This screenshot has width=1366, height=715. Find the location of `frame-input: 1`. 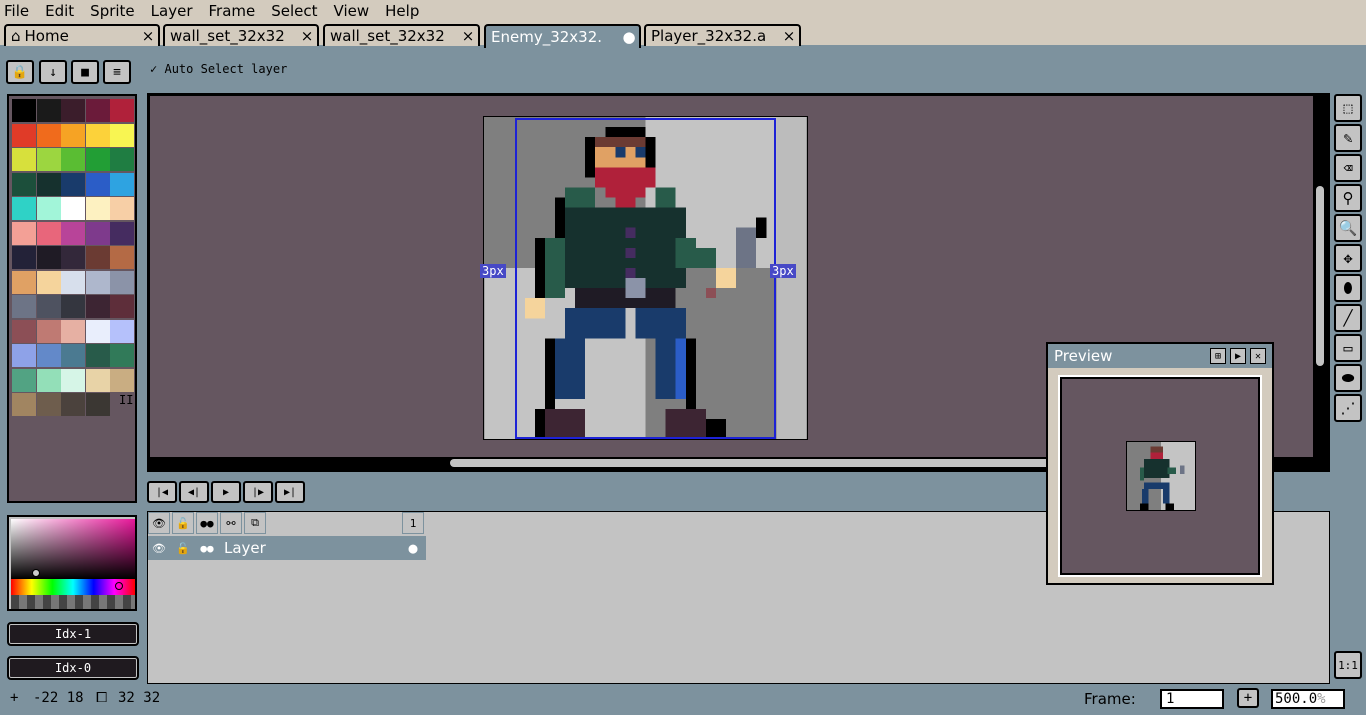

frame-input: 1 is located at coordinates (1192, 699).